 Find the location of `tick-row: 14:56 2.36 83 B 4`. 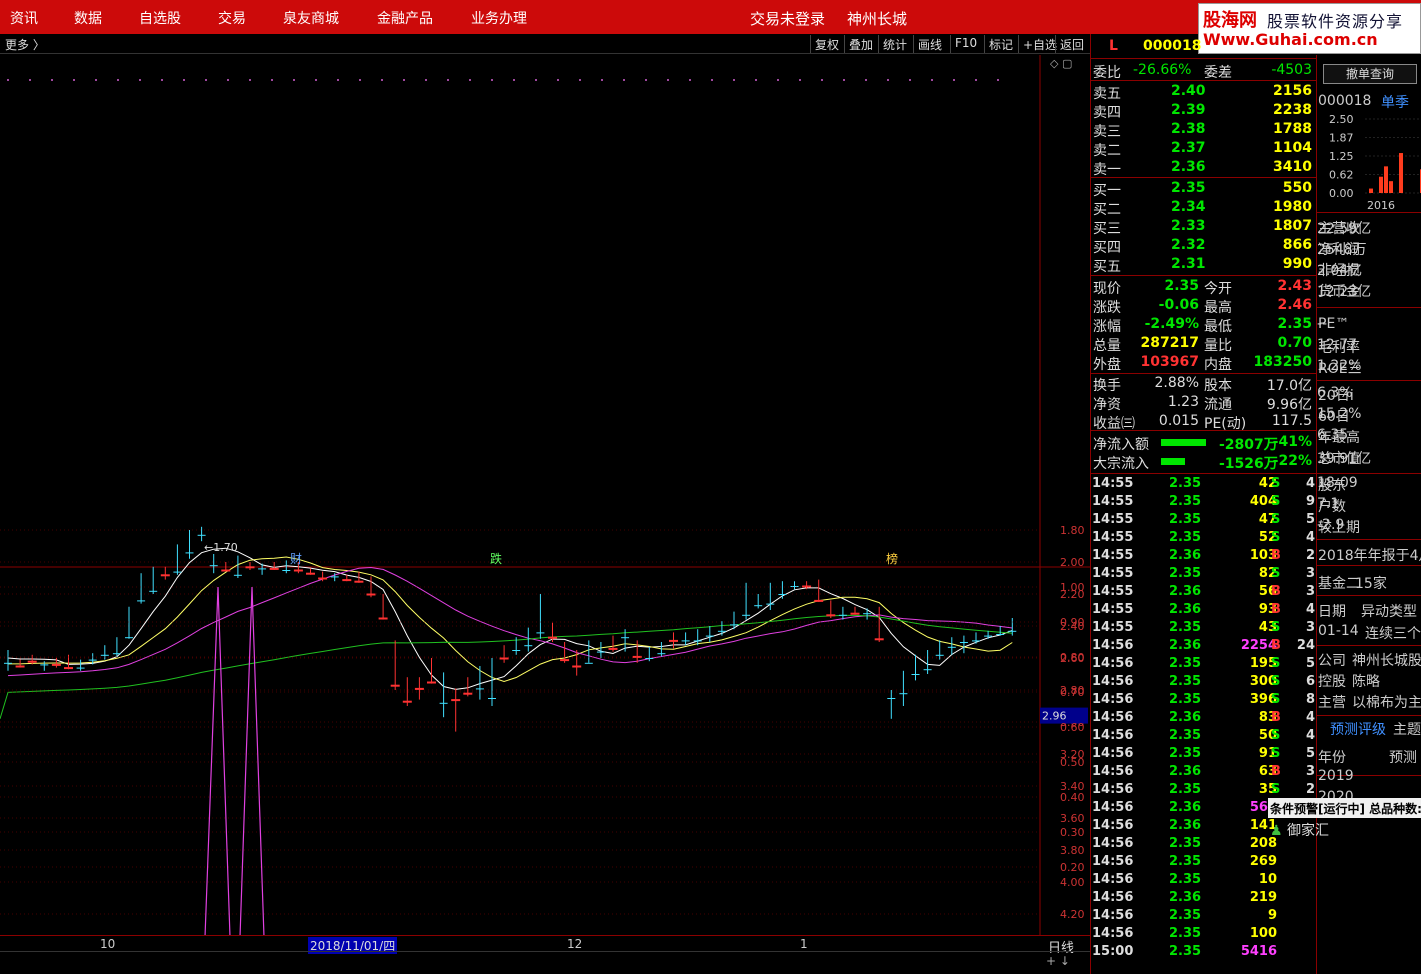

tick-row: 14:56 2.36 83 B 4 is located at coordinates (1204, 718).